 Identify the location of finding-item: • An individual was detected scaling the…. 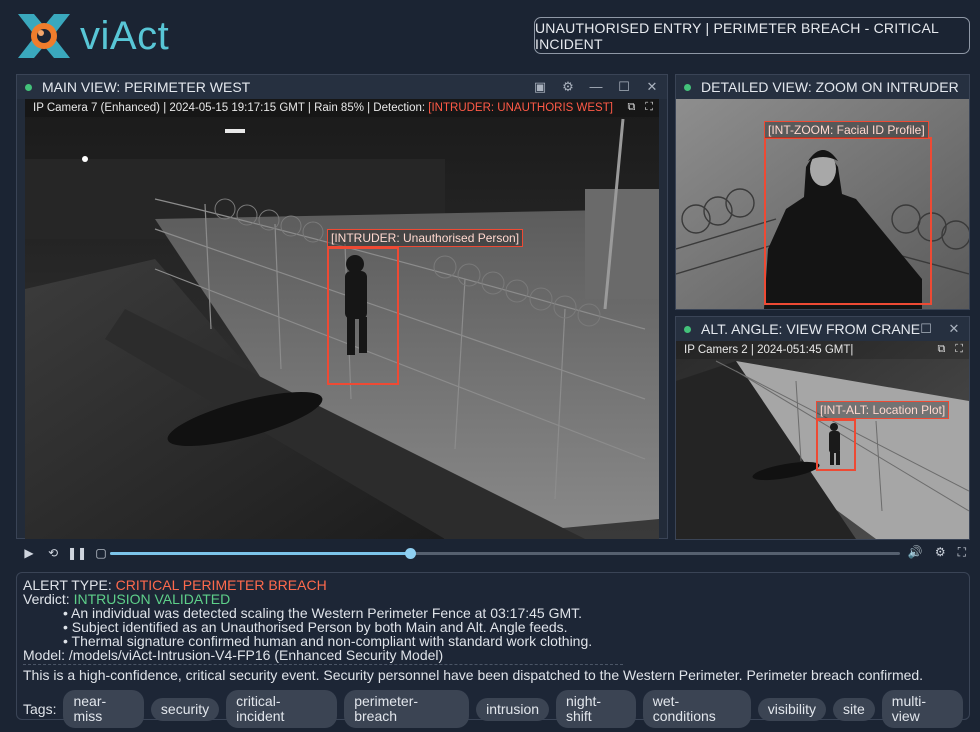
(323, 613).